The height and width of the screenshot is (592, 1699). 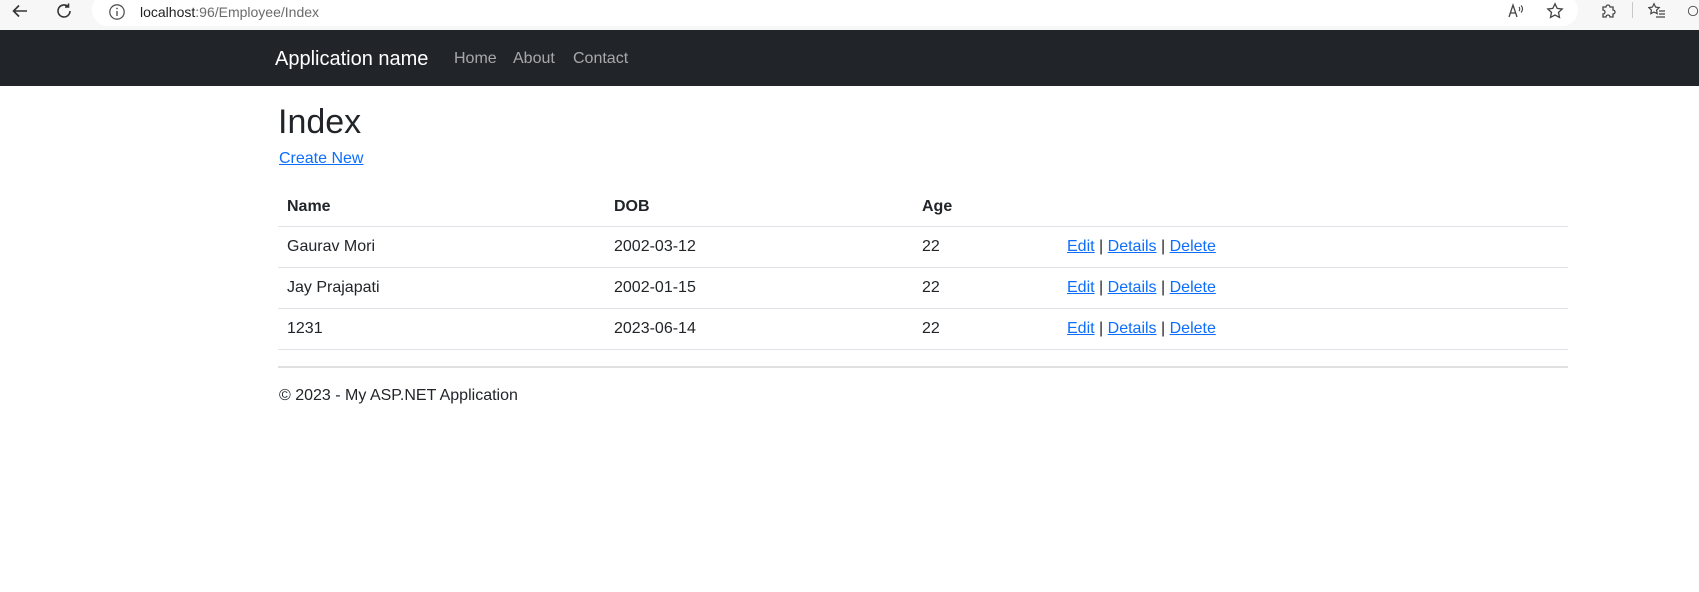 What do you see at coordinates (398, 395) in the screenshot?
I see `footer-text: © 2023 - My ASP.NET Application` at bounding box center [398, 395].